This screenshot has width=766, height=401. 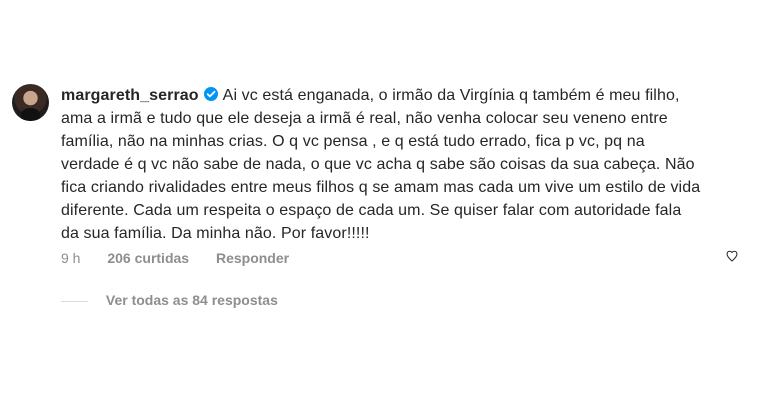 What do you see at coordinates (732, 256) in the screenshot?
I see `heart-icon` at bounding box center [732, 256].